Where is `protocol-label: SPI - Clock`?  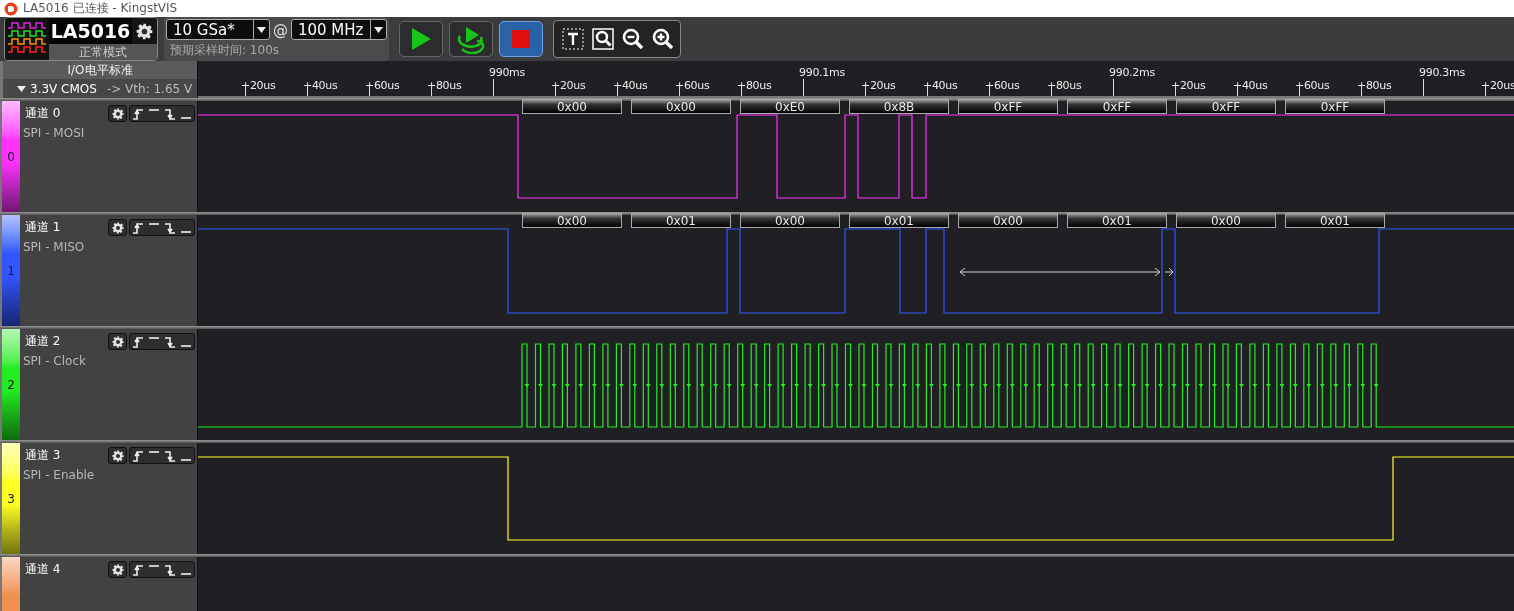 protocol-label: SPI - Clock is located at coordinates (55, 361).